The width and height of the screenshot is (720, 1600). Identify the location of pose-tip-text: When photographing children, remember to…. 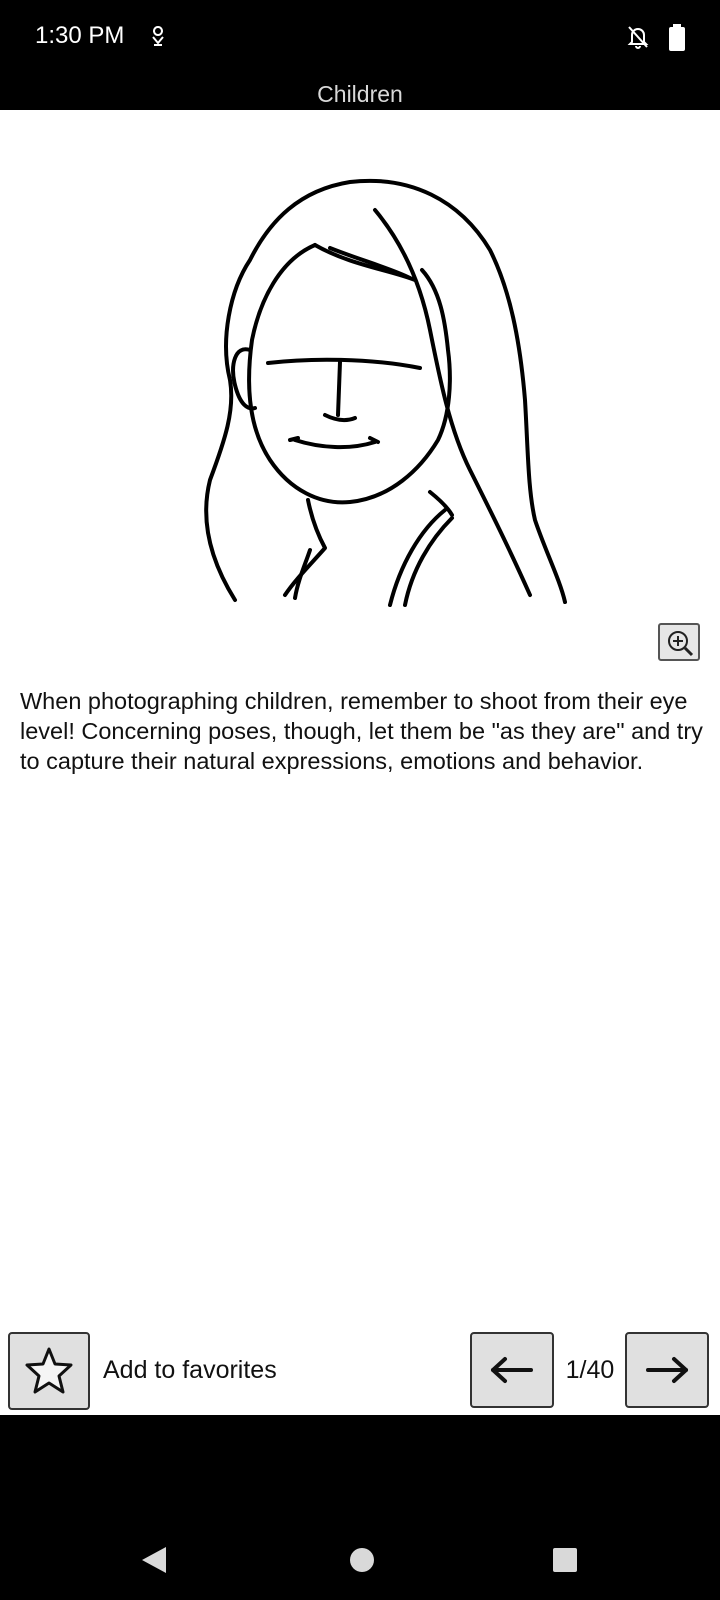
(361, 731).